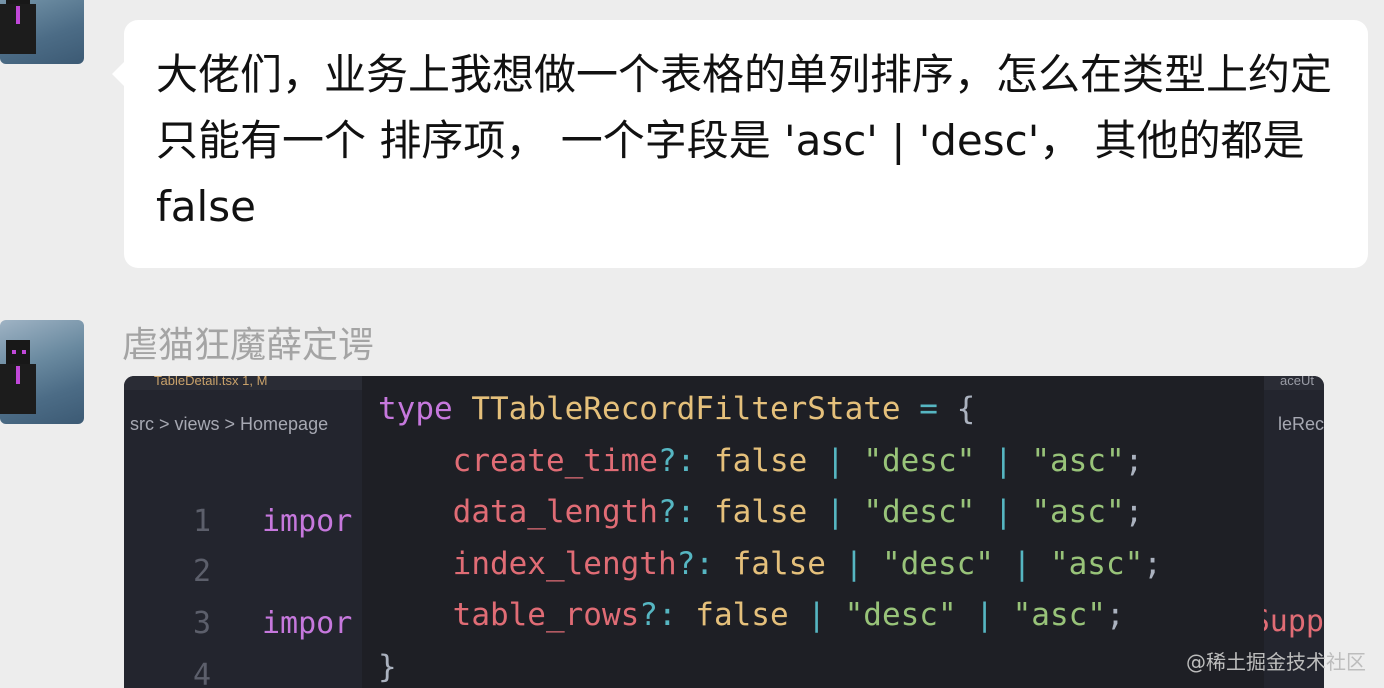  What do you see at coordinates (229, 424) in the screenshot?
I see `breadcrumb: src > views > Homepage` at bounding box center [229, 424].